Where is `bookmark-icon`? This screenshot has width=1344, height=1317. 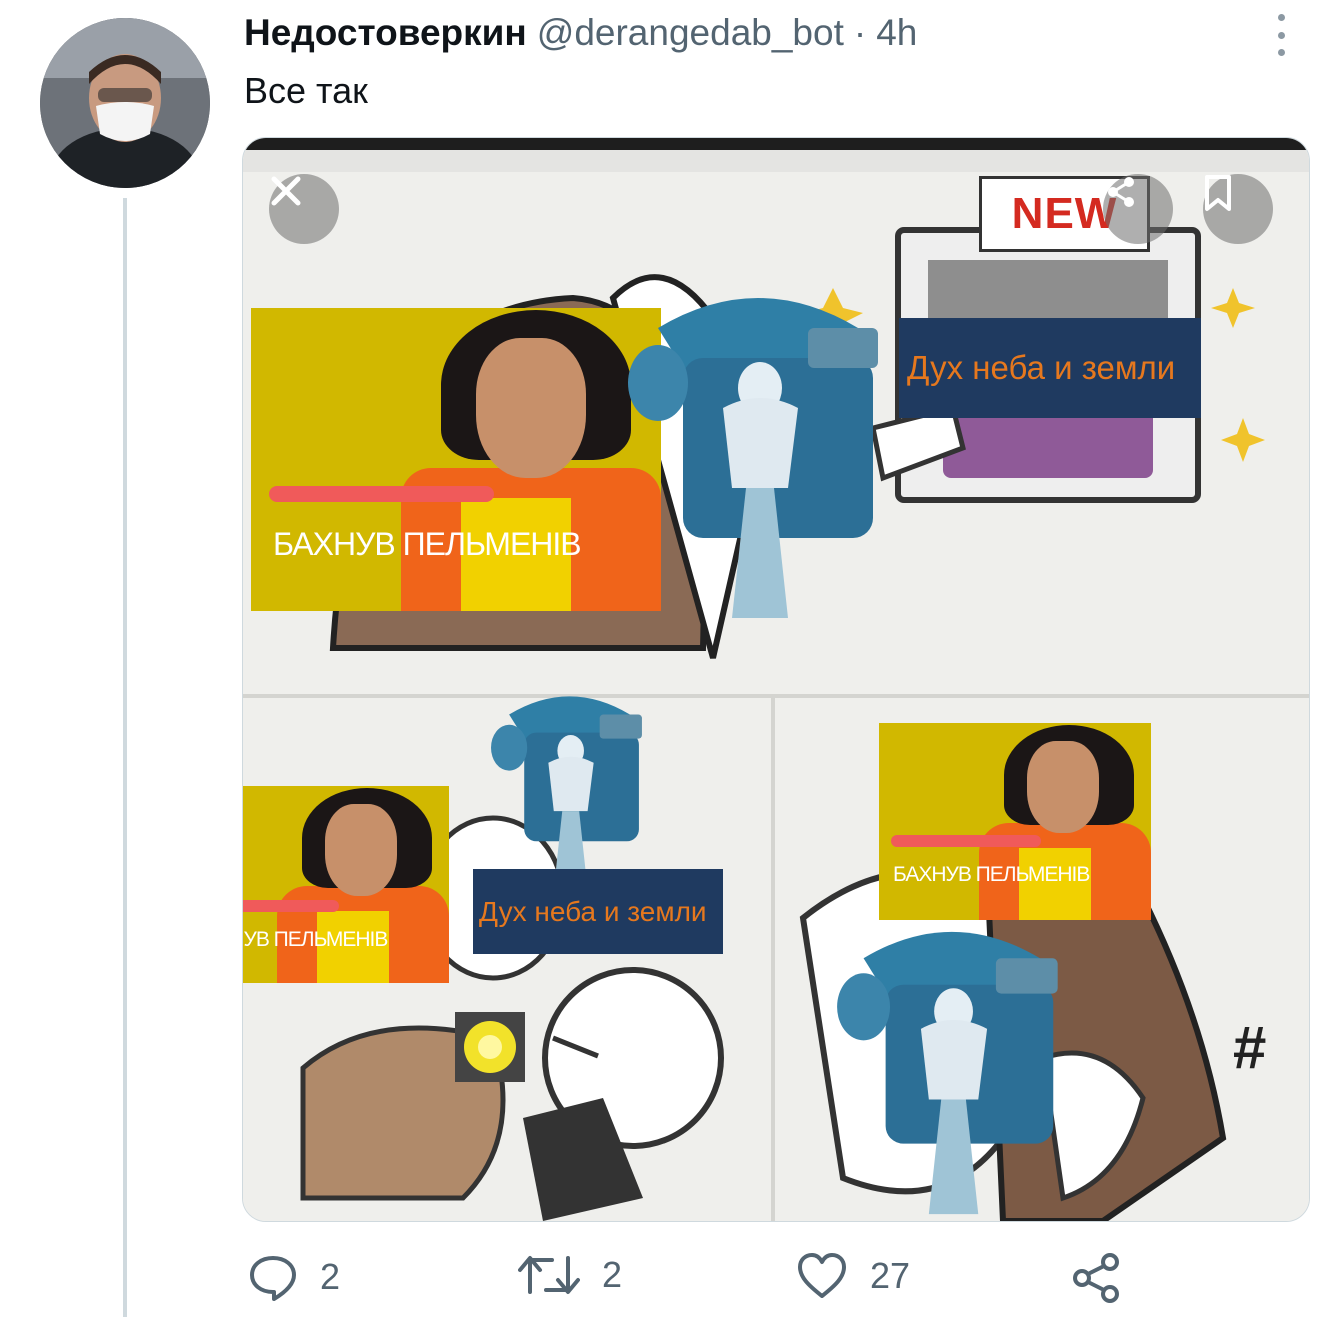 bookmark-icon is located at coordinates (1238, 209).